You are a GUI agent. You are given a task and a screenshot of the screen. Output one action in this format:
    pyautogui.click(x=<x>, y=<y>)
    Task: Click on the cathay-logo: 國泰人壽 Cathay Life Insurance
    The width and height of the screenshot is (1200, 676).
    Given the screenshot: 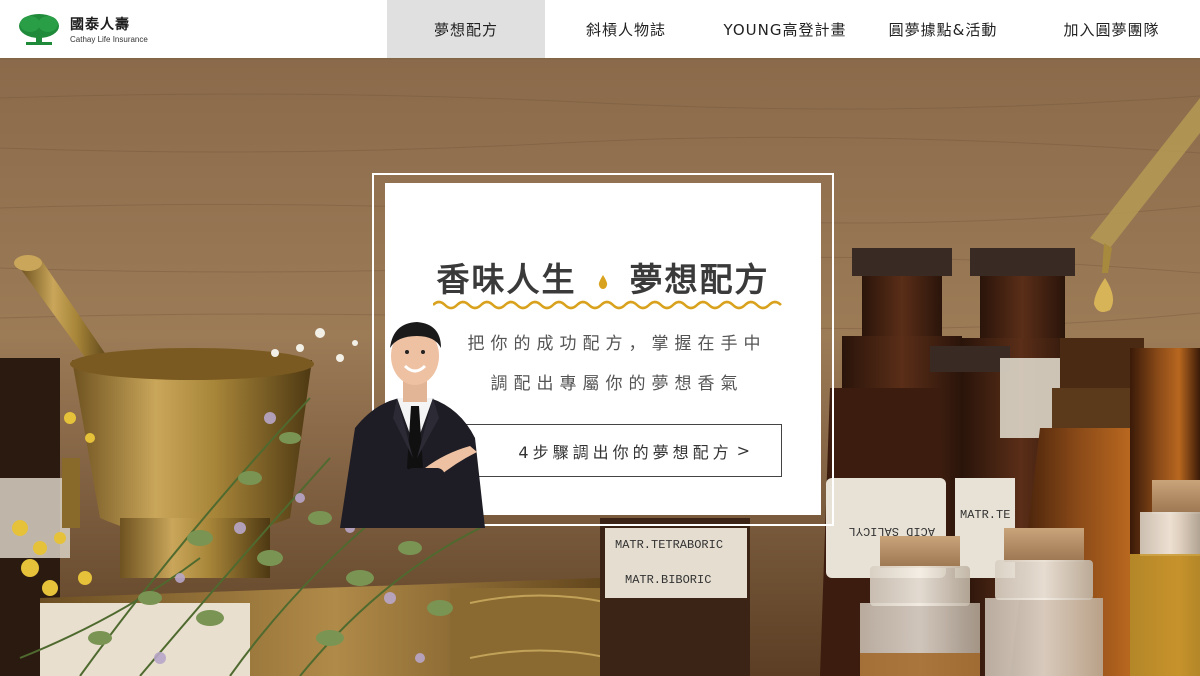 What is the action you would take?
    pyautogui.click(x=83, y=29)
    